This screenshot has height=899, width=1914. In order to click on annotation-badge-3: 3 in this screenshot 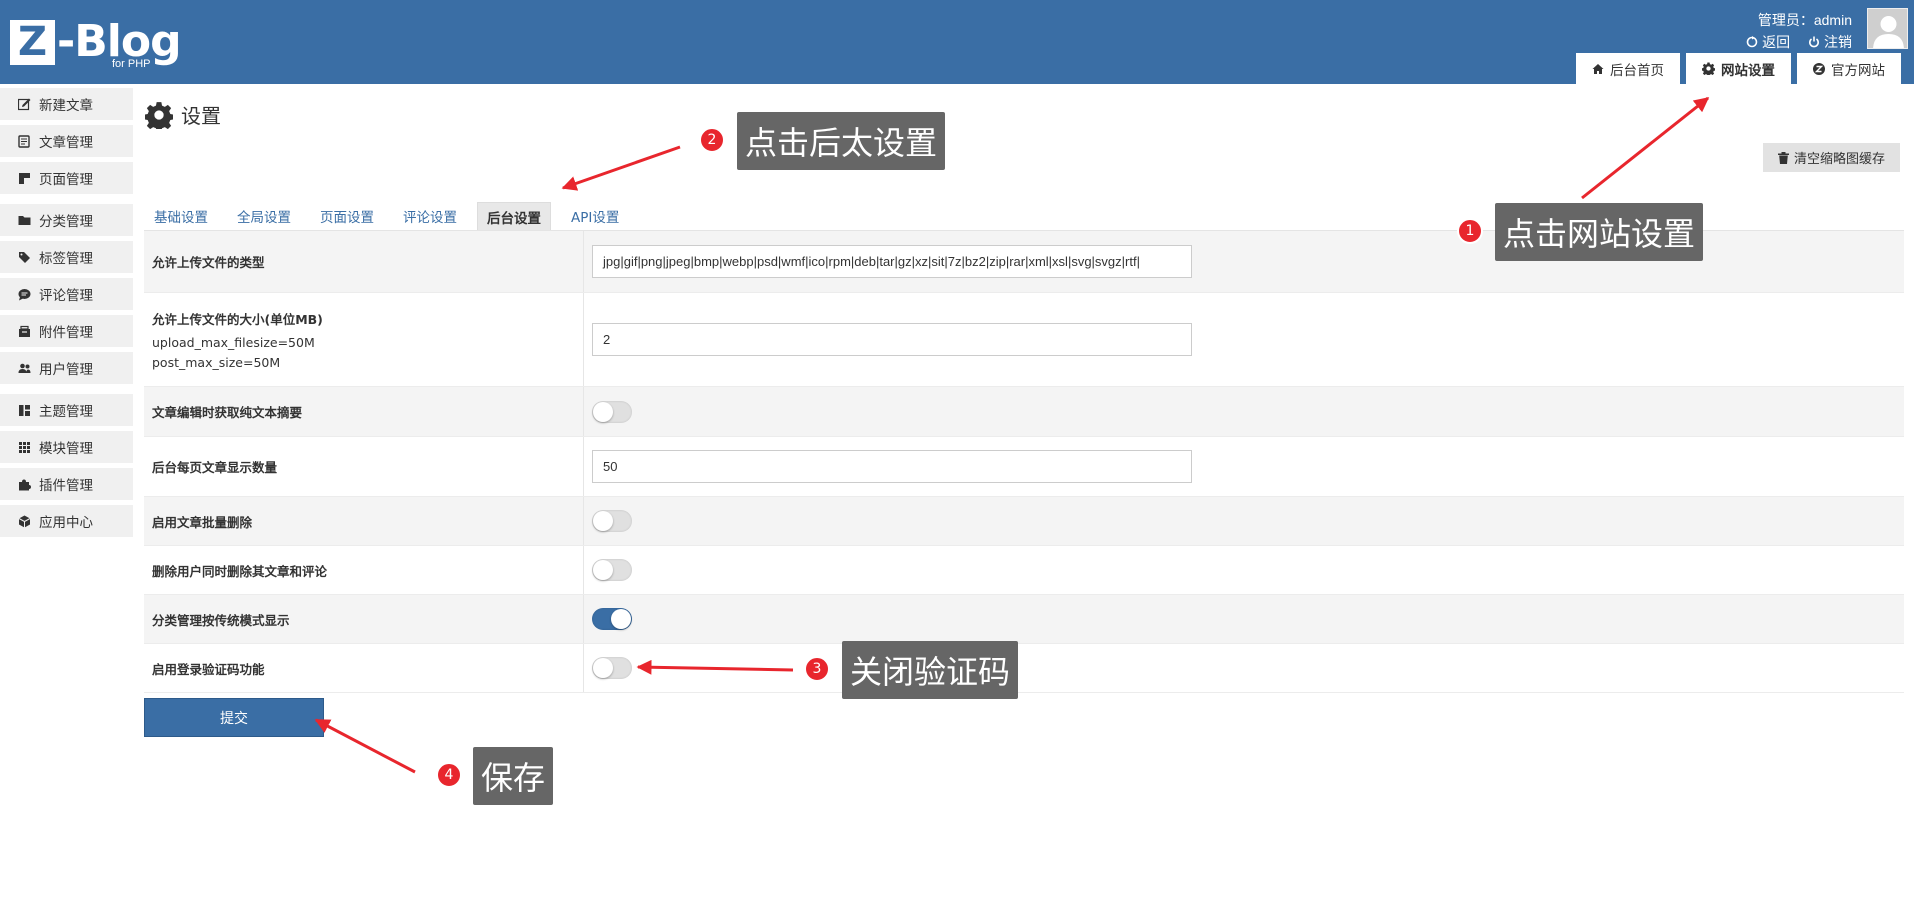, I will do `click(817, 669)`.